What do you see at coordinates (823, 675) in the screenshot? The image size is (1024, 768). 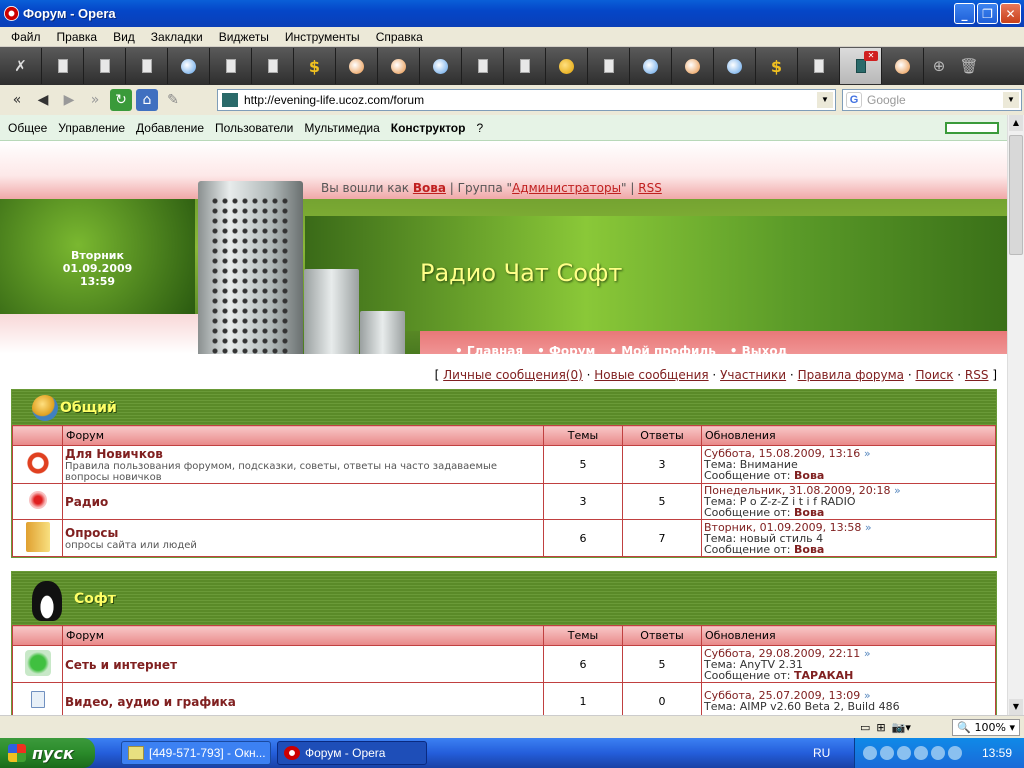 I see `update-author: ТАРАКАН` at bounding box center [823, 675].